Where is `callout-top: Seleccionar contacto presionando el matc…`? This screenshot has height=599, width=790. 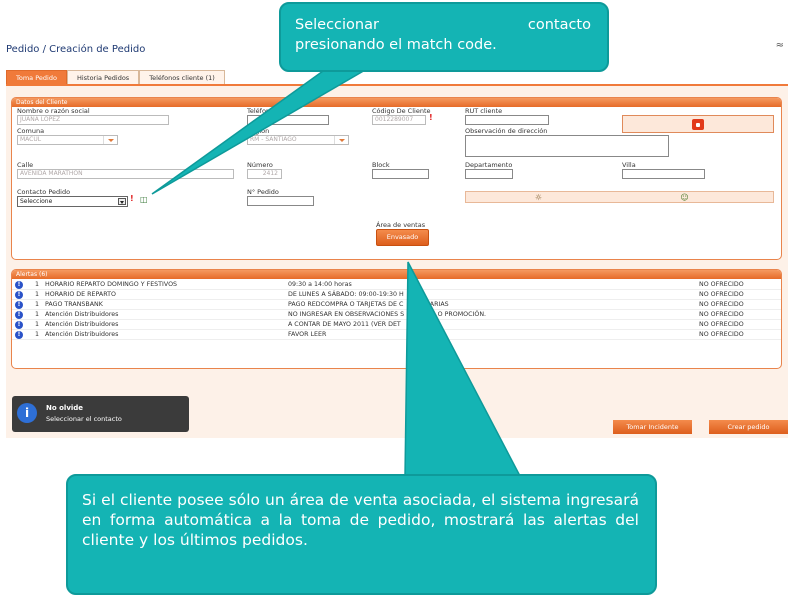 callout-top: Seleccionar contacto presionando el matc… is located at coordinates (444, 37).